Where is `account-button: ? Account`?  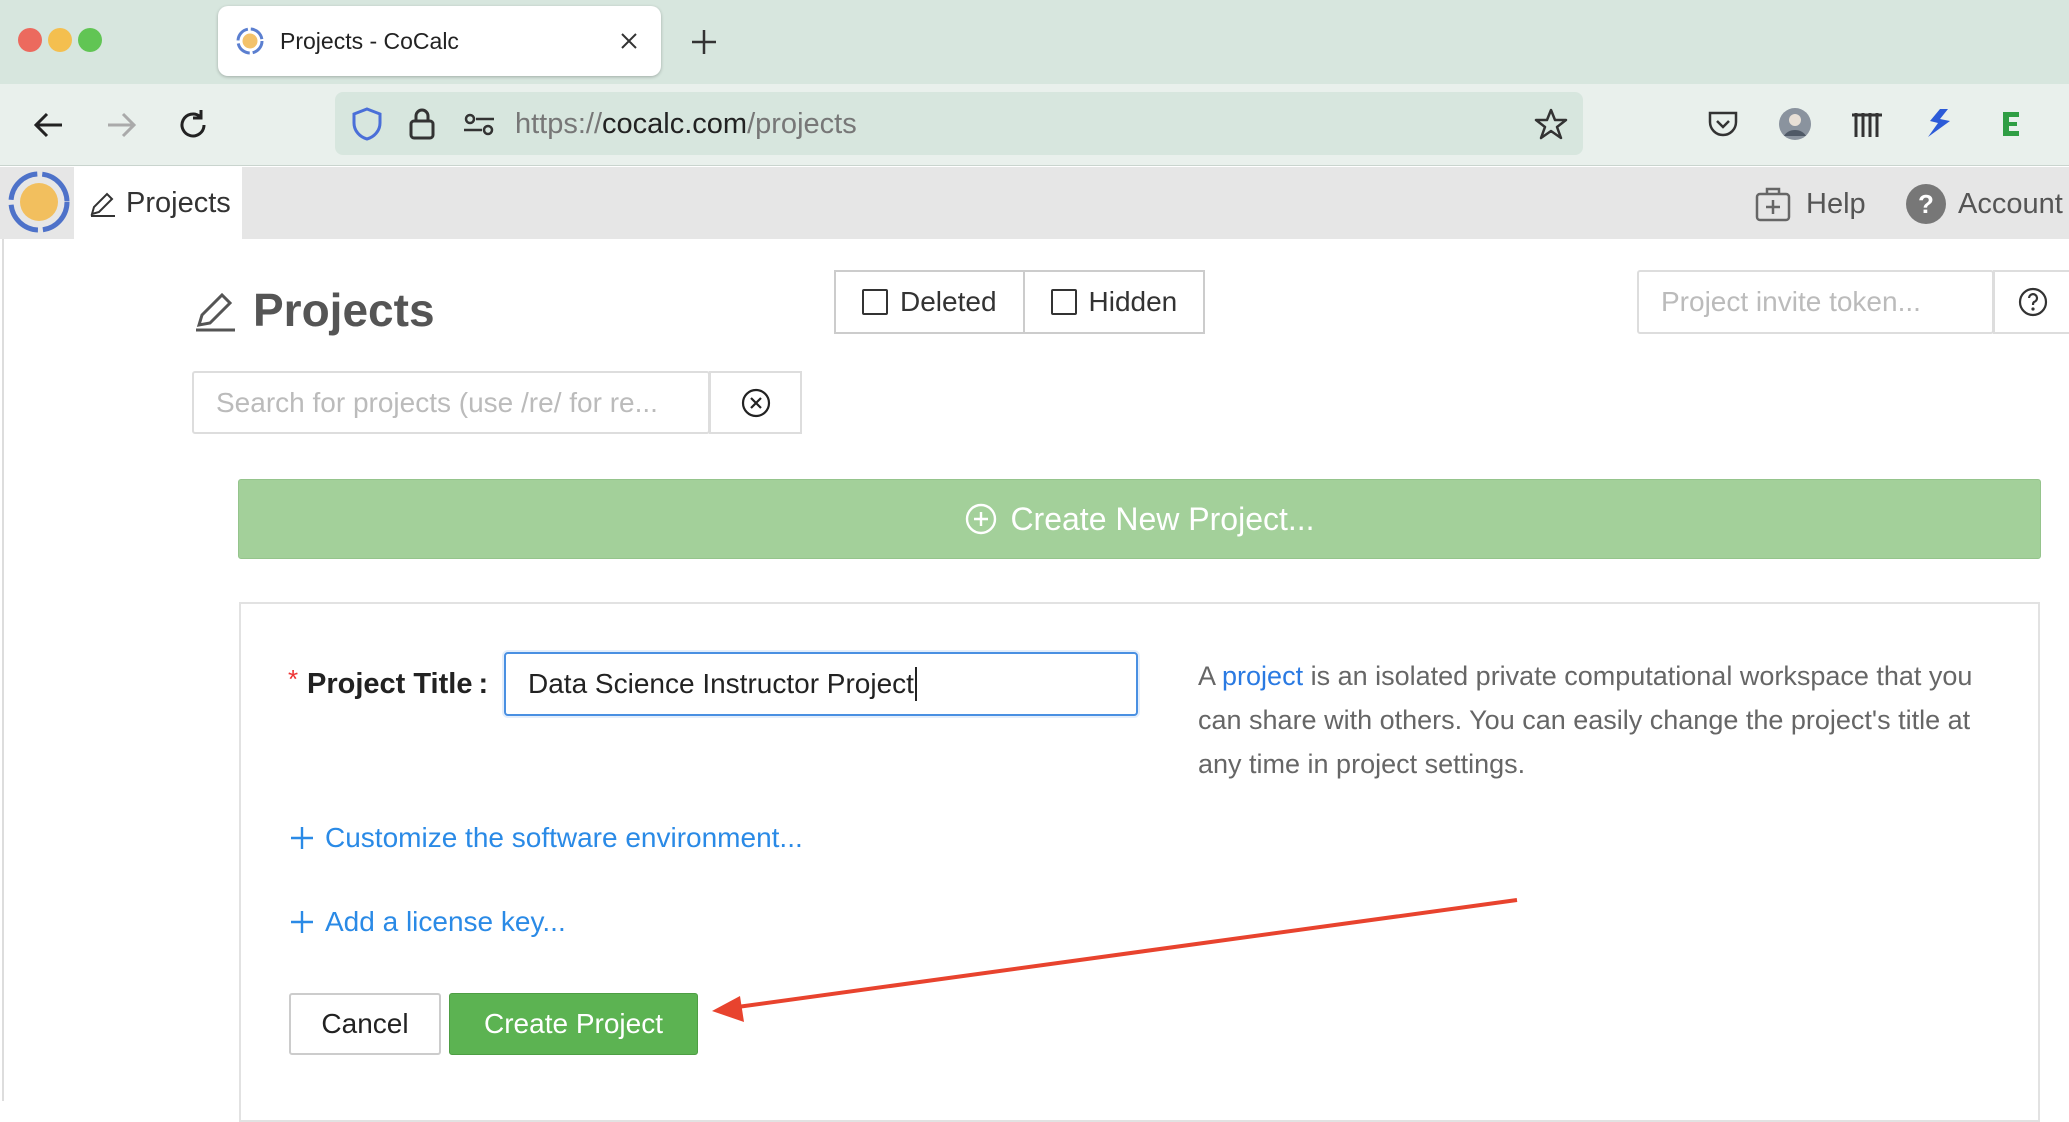 account-button: ? Account is located at coordinates (1984, 204).